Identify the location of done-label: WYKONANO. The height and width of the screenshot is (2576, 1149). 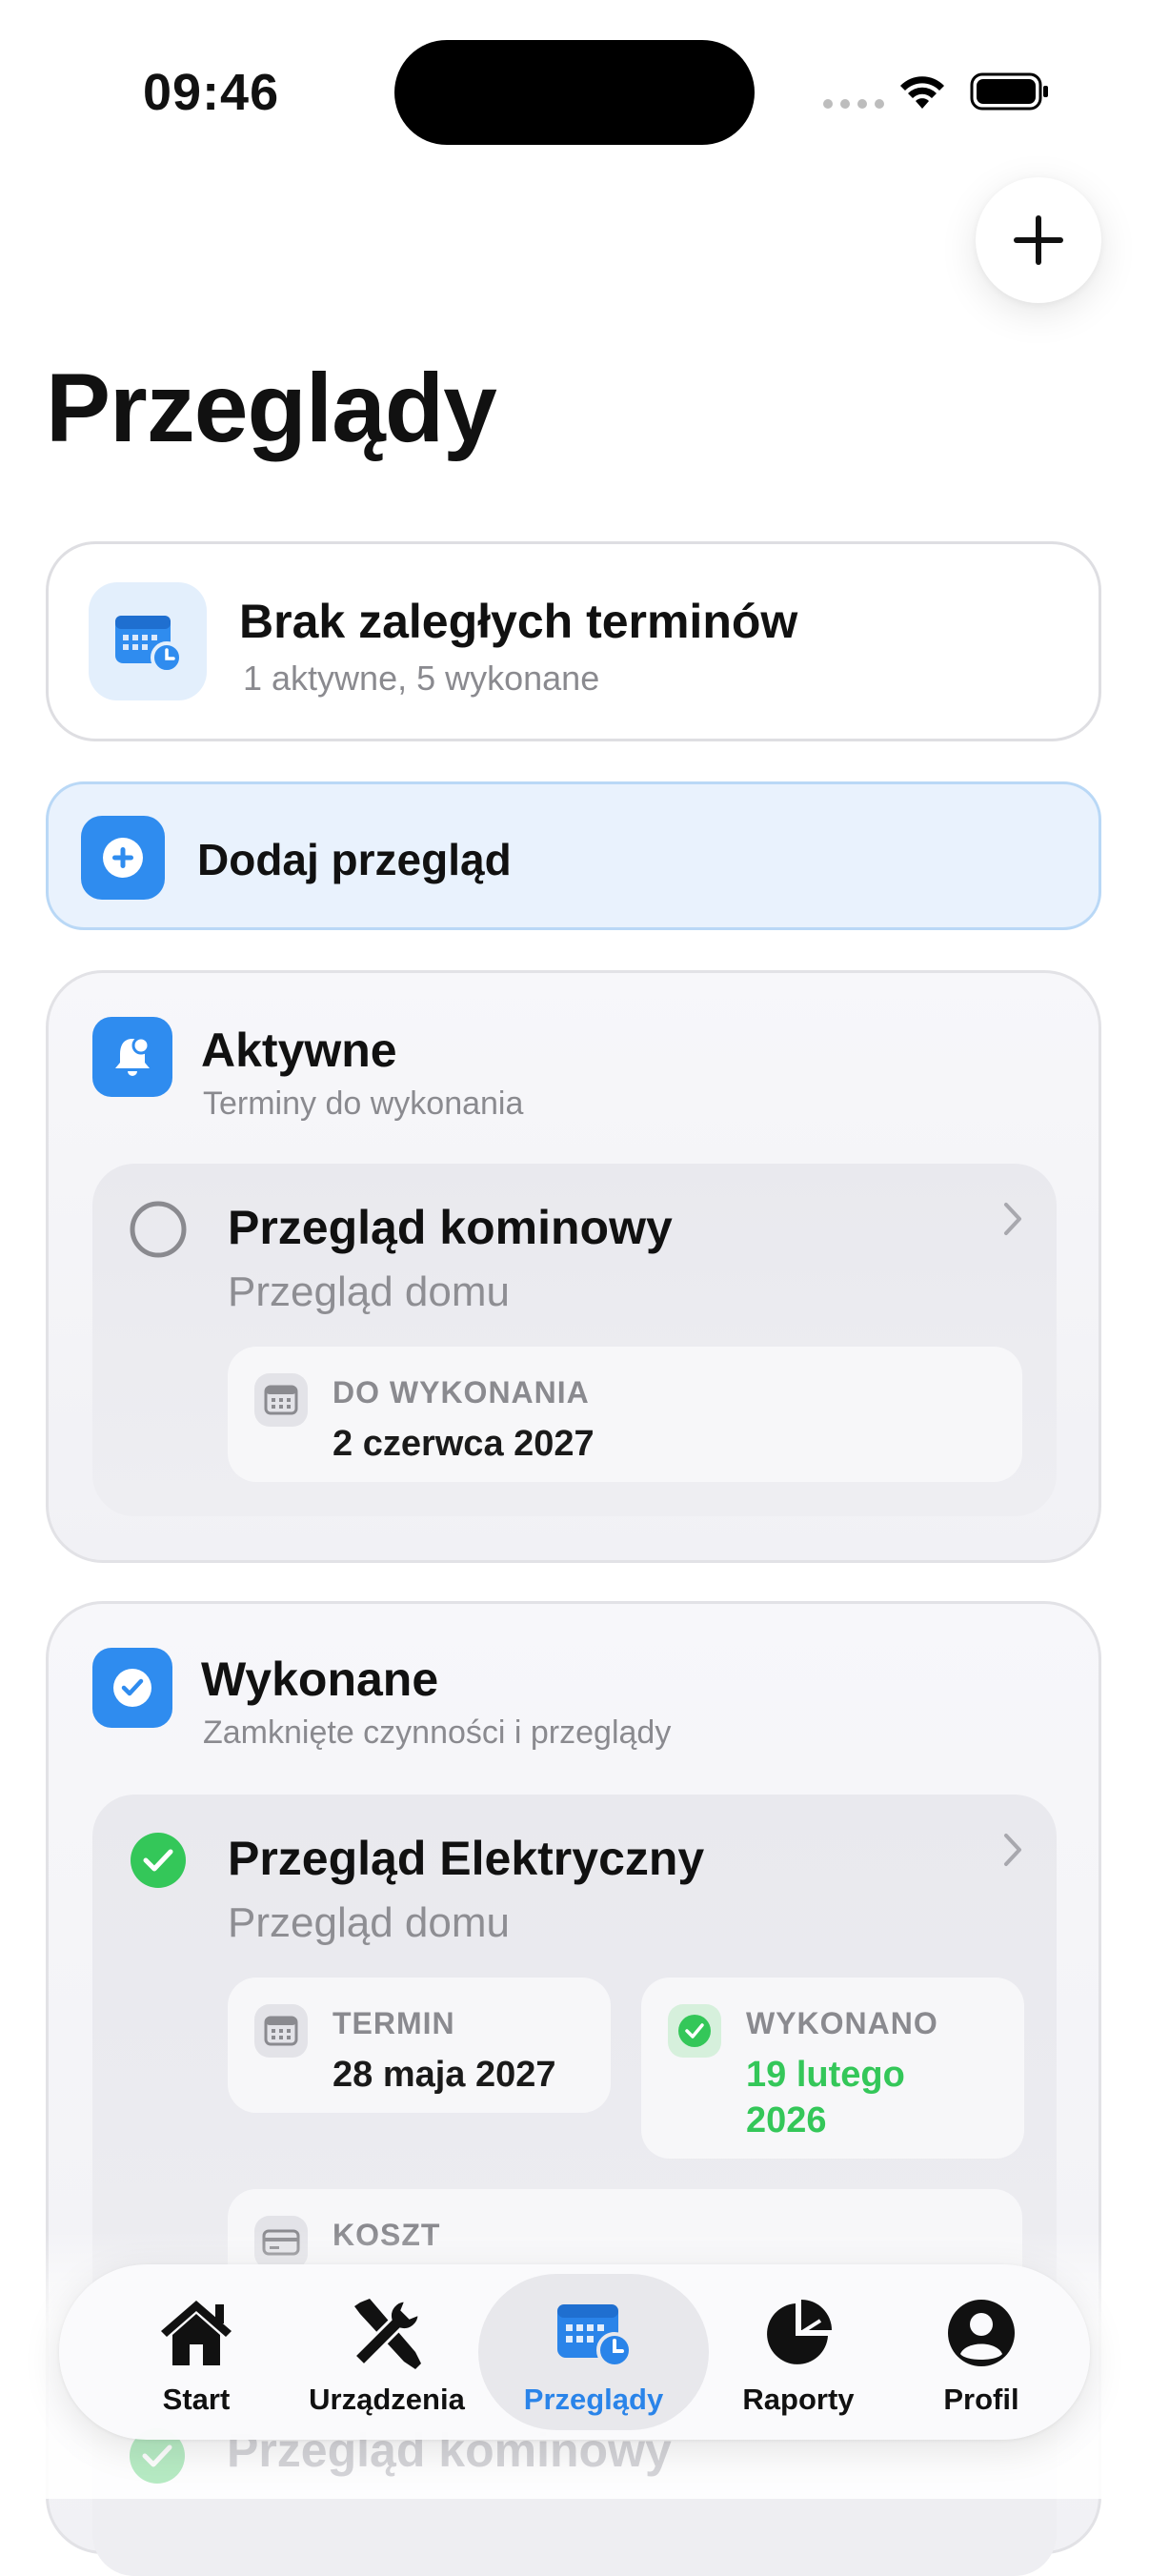
(842, 2023).